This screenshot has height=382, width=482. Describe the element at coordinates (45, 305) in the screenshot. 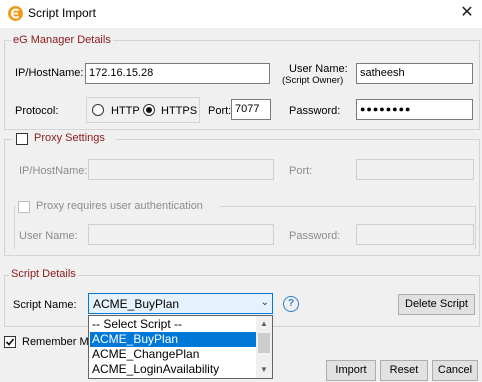

I see `script-name-label: Script Name:` at that location.